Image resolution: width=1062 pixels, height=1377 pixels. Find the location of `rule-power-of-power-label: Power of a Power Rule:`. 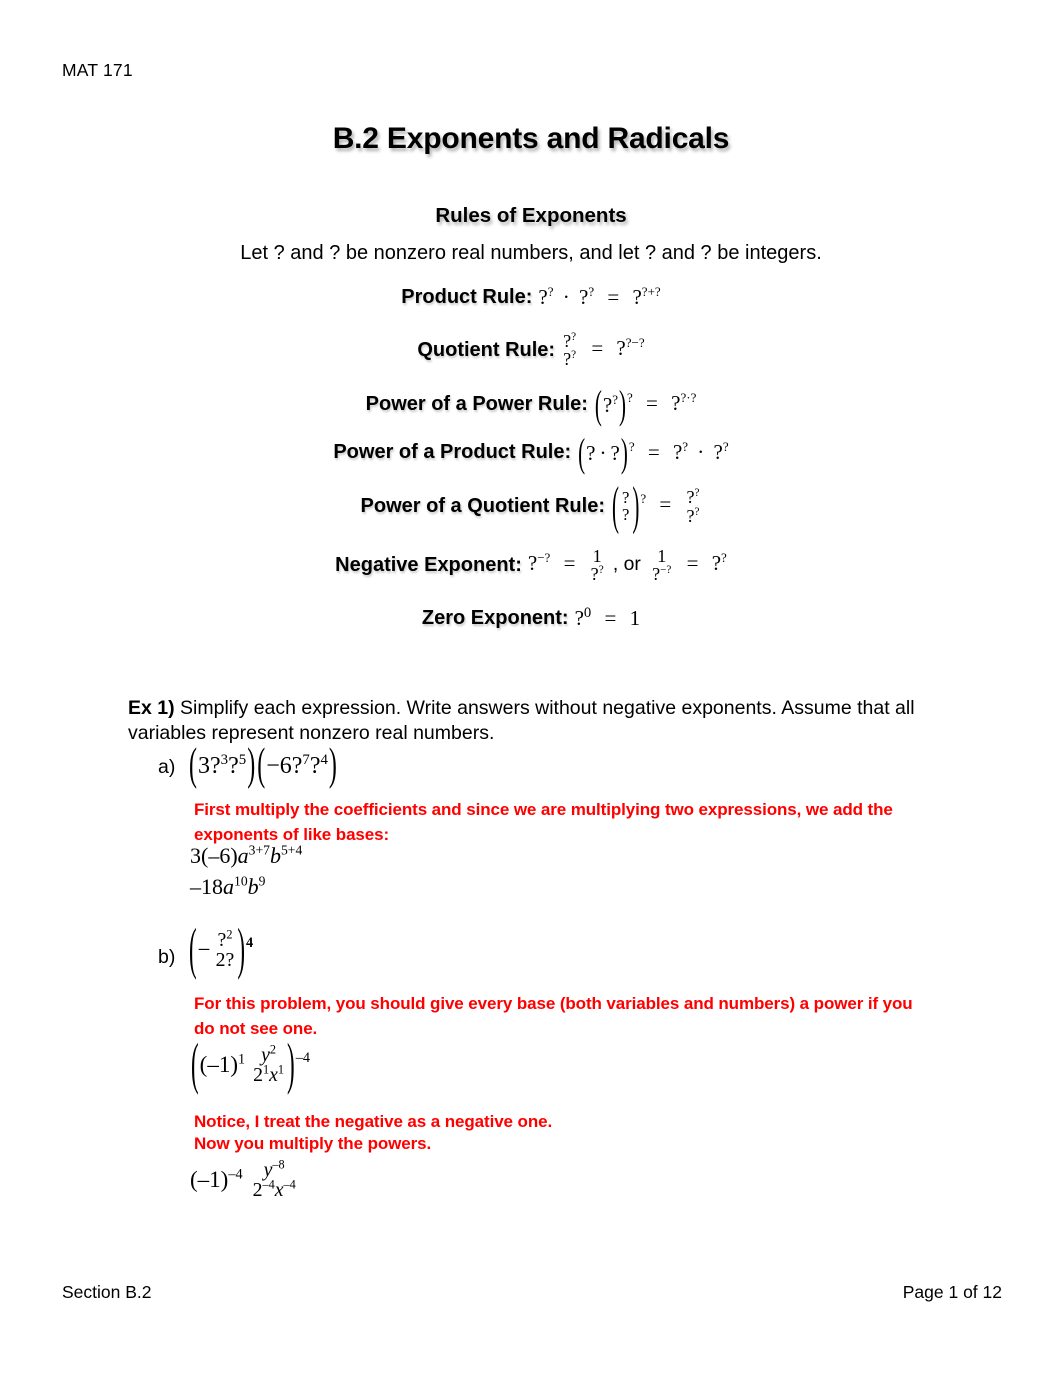

rule-power-of-power-label: Power of a Power Rule: is located at coordinates (476, 403).